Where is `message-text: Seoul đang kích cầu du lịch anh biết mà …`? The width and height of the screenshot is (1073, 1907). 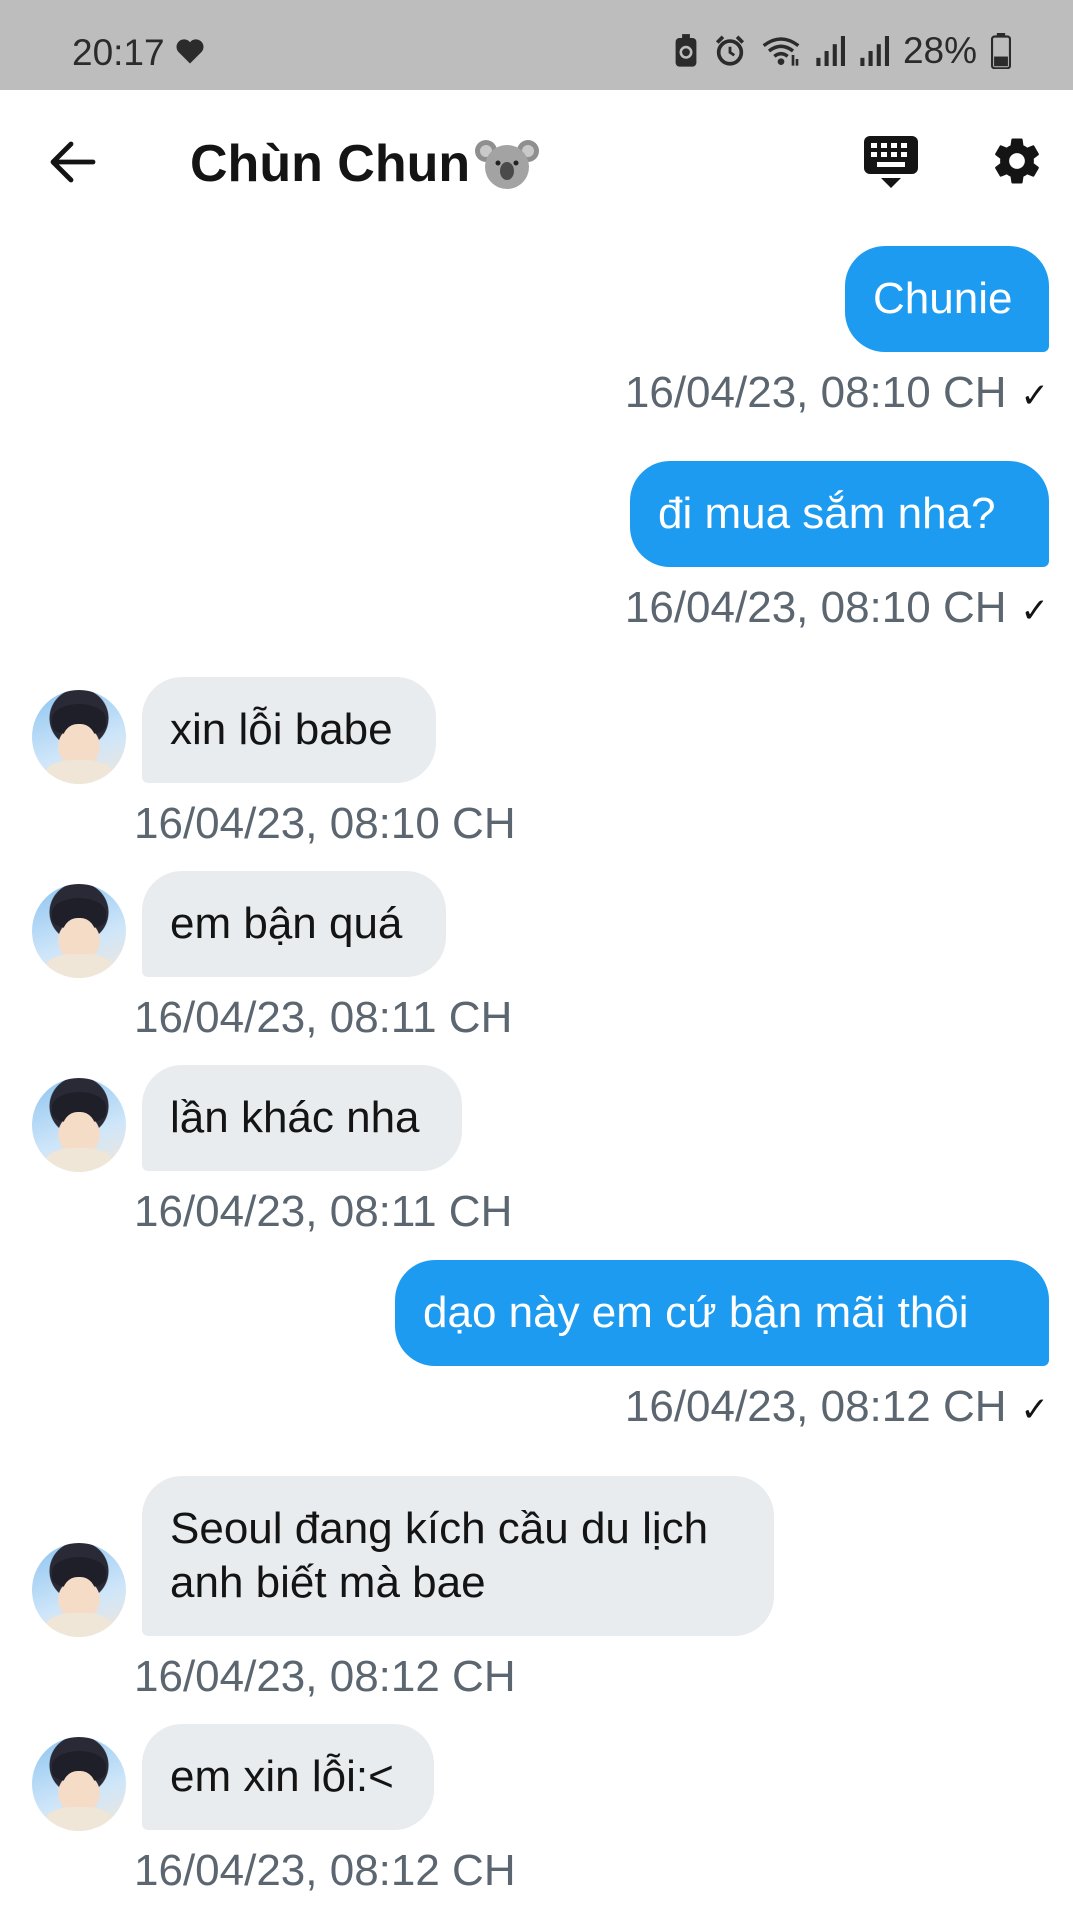 message-text: Seoul đang kích cầu du lịch anh biết mà … is located at coordinates (439, 1555).